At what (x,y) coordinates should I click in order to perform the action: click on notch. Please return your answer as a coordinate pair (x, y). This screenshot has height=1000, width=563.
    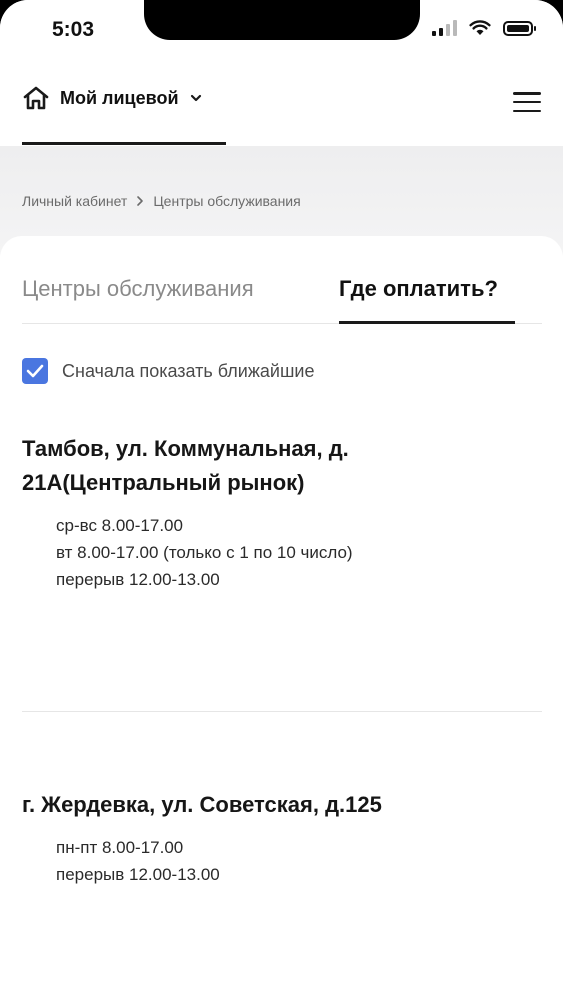
    Looking at the image, I should click on (282, 20).